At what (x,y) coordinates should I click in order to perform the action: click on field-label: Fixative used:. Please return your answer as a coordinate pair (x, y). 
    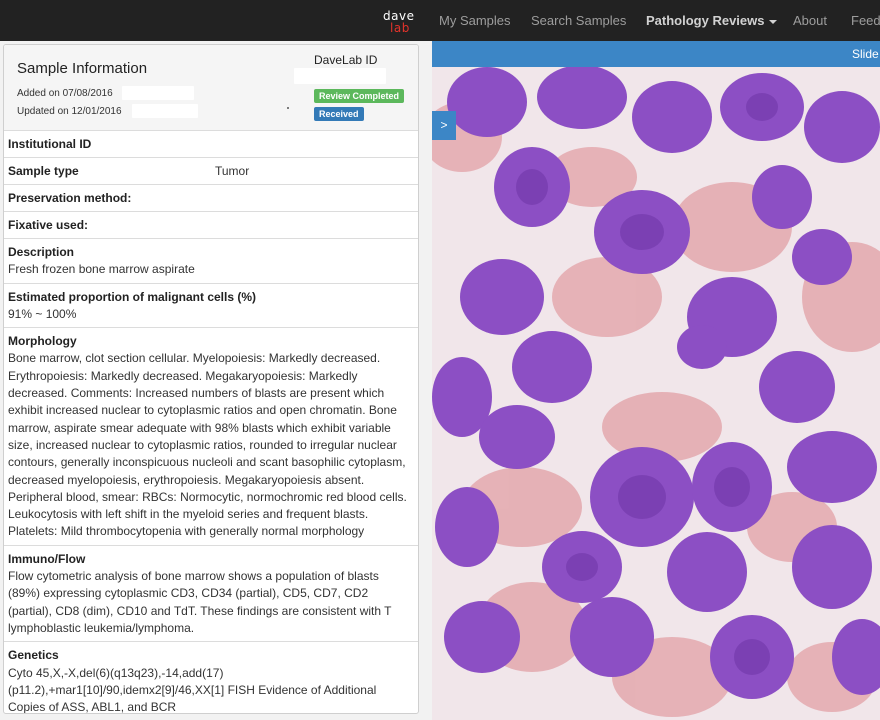
    Looking at the image, I should click on (48, 225).